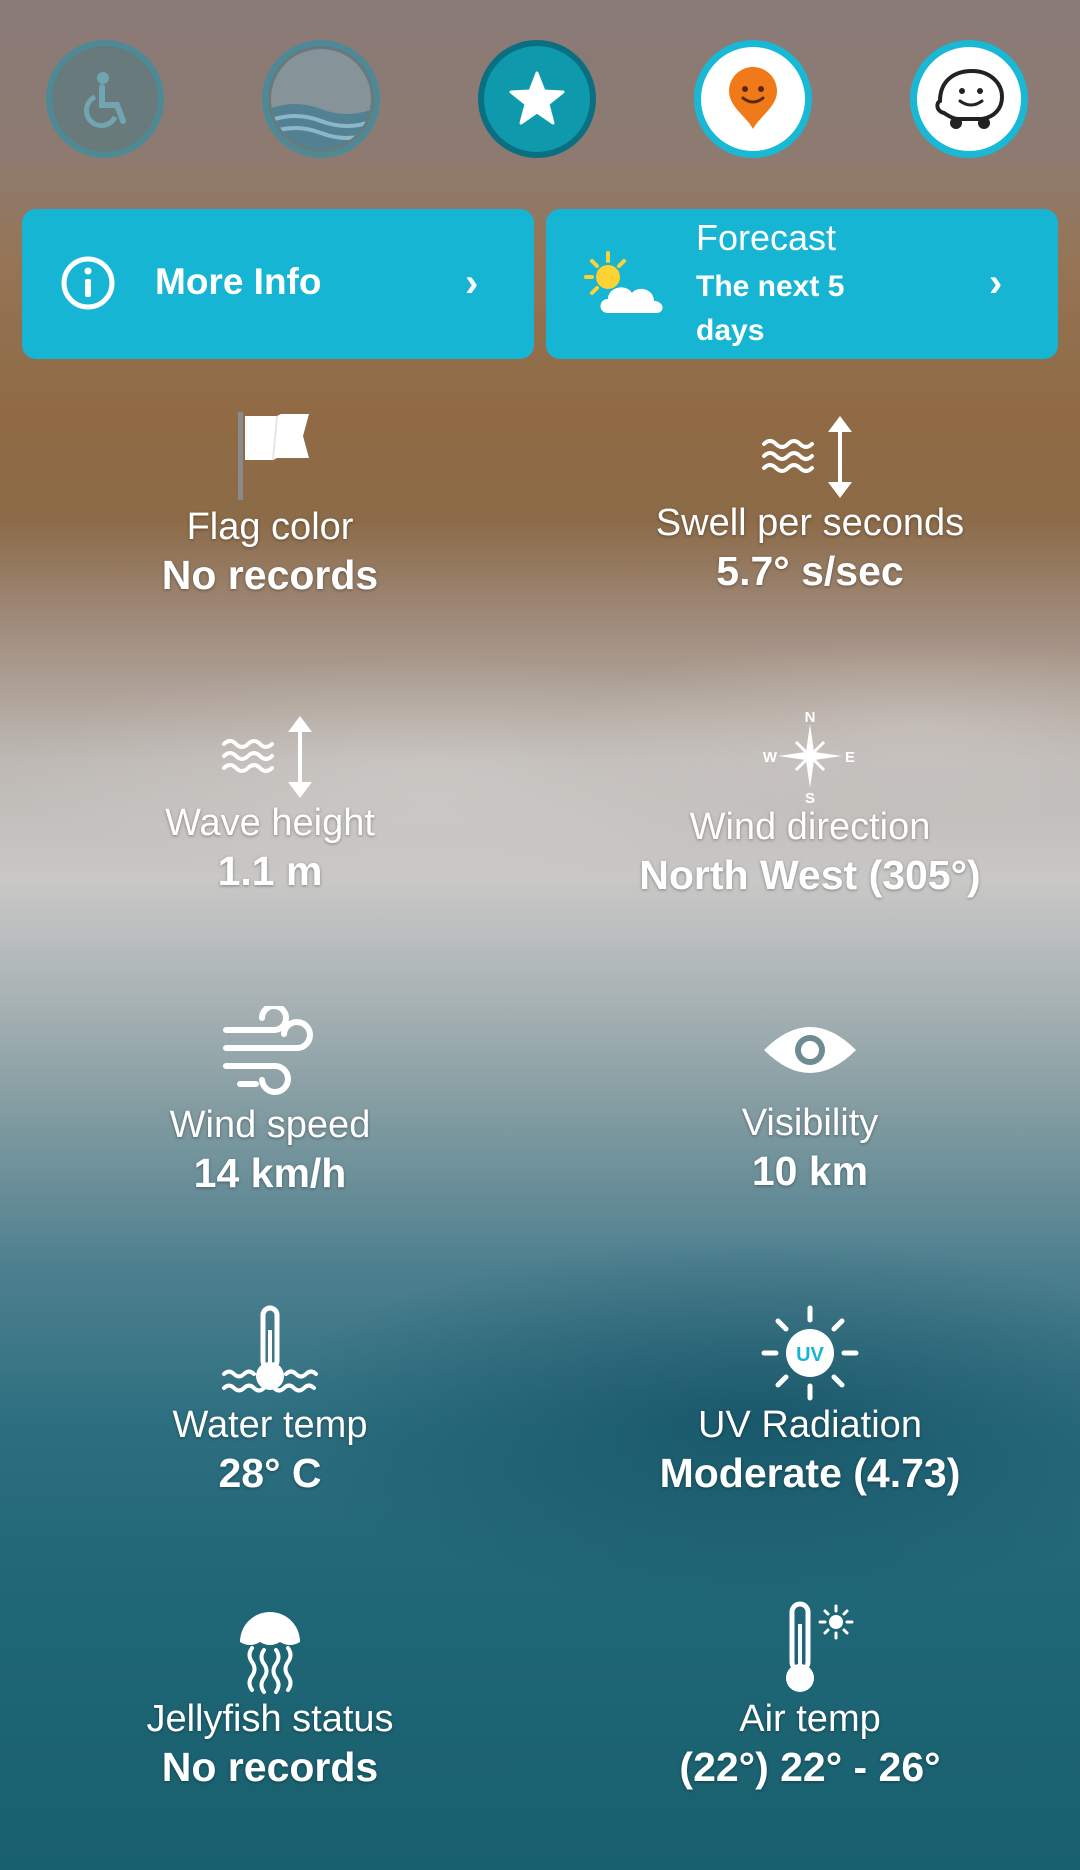  What do you see at coordinates (810, 1123) in the screenshot?
I see `visibility-label: Visibility` at bounding box center [810, 1123].